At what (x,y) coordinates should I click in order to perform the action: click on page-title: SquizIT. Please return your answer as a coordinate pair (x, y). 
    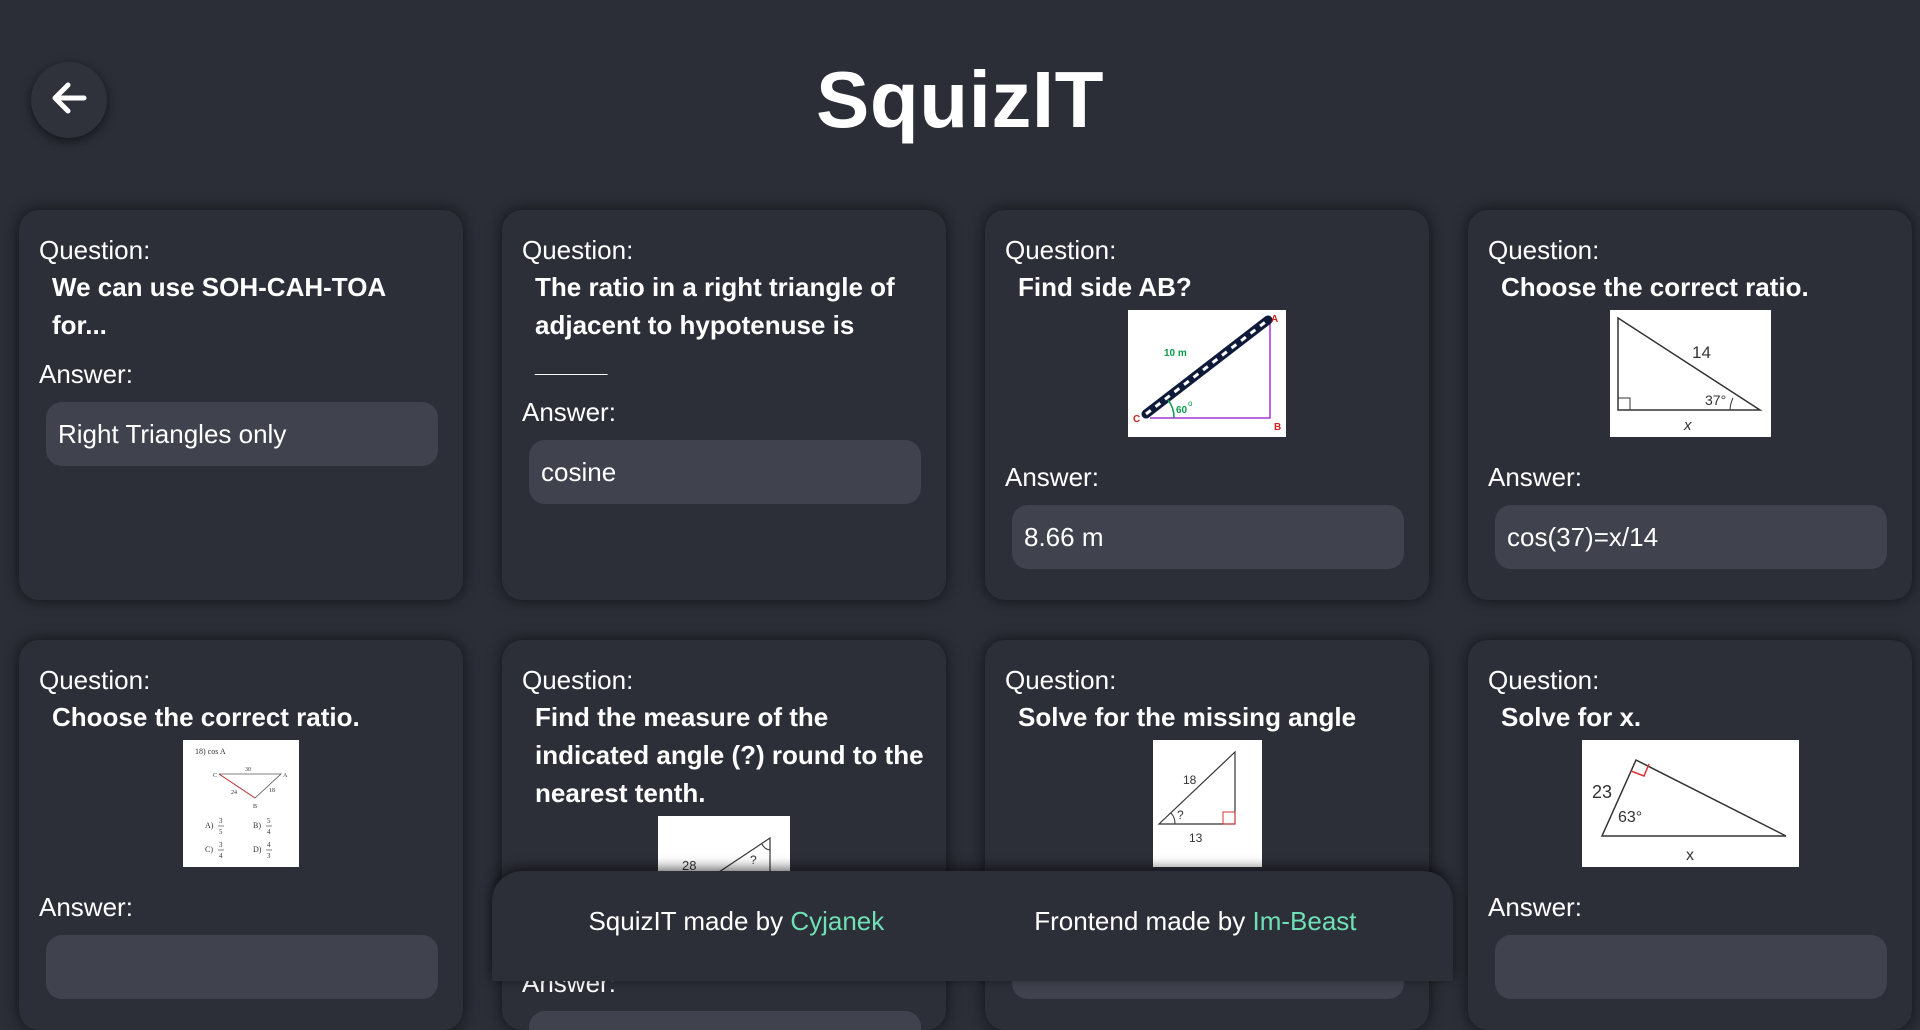
    Looking at the image, I should click on (960, 99).